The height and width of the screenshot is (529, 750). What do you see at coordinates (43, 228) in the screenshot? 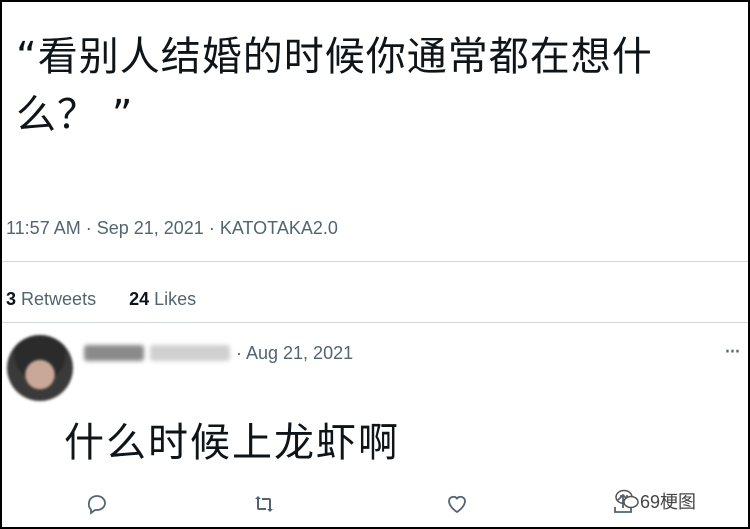
I see `tweet-time: 11:57 AM` at bounding box center [43, 228].